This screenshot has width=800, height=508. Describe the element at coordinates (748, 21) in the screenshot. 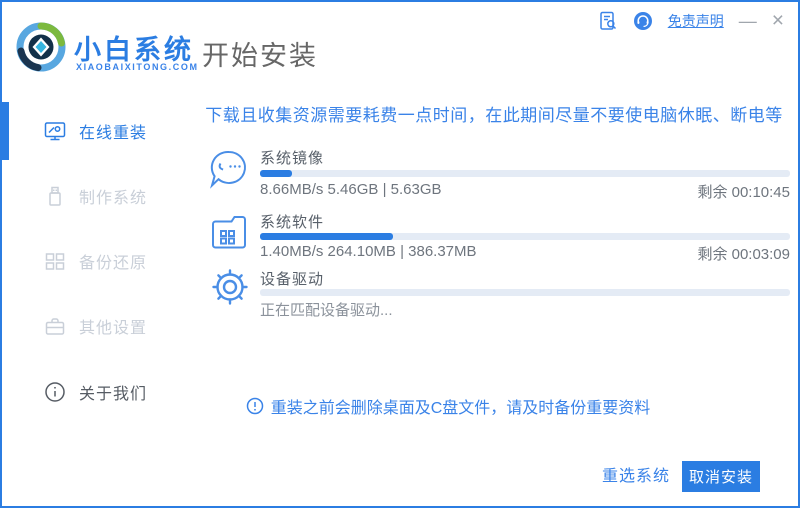

I see `minimize-button: —` at that location.